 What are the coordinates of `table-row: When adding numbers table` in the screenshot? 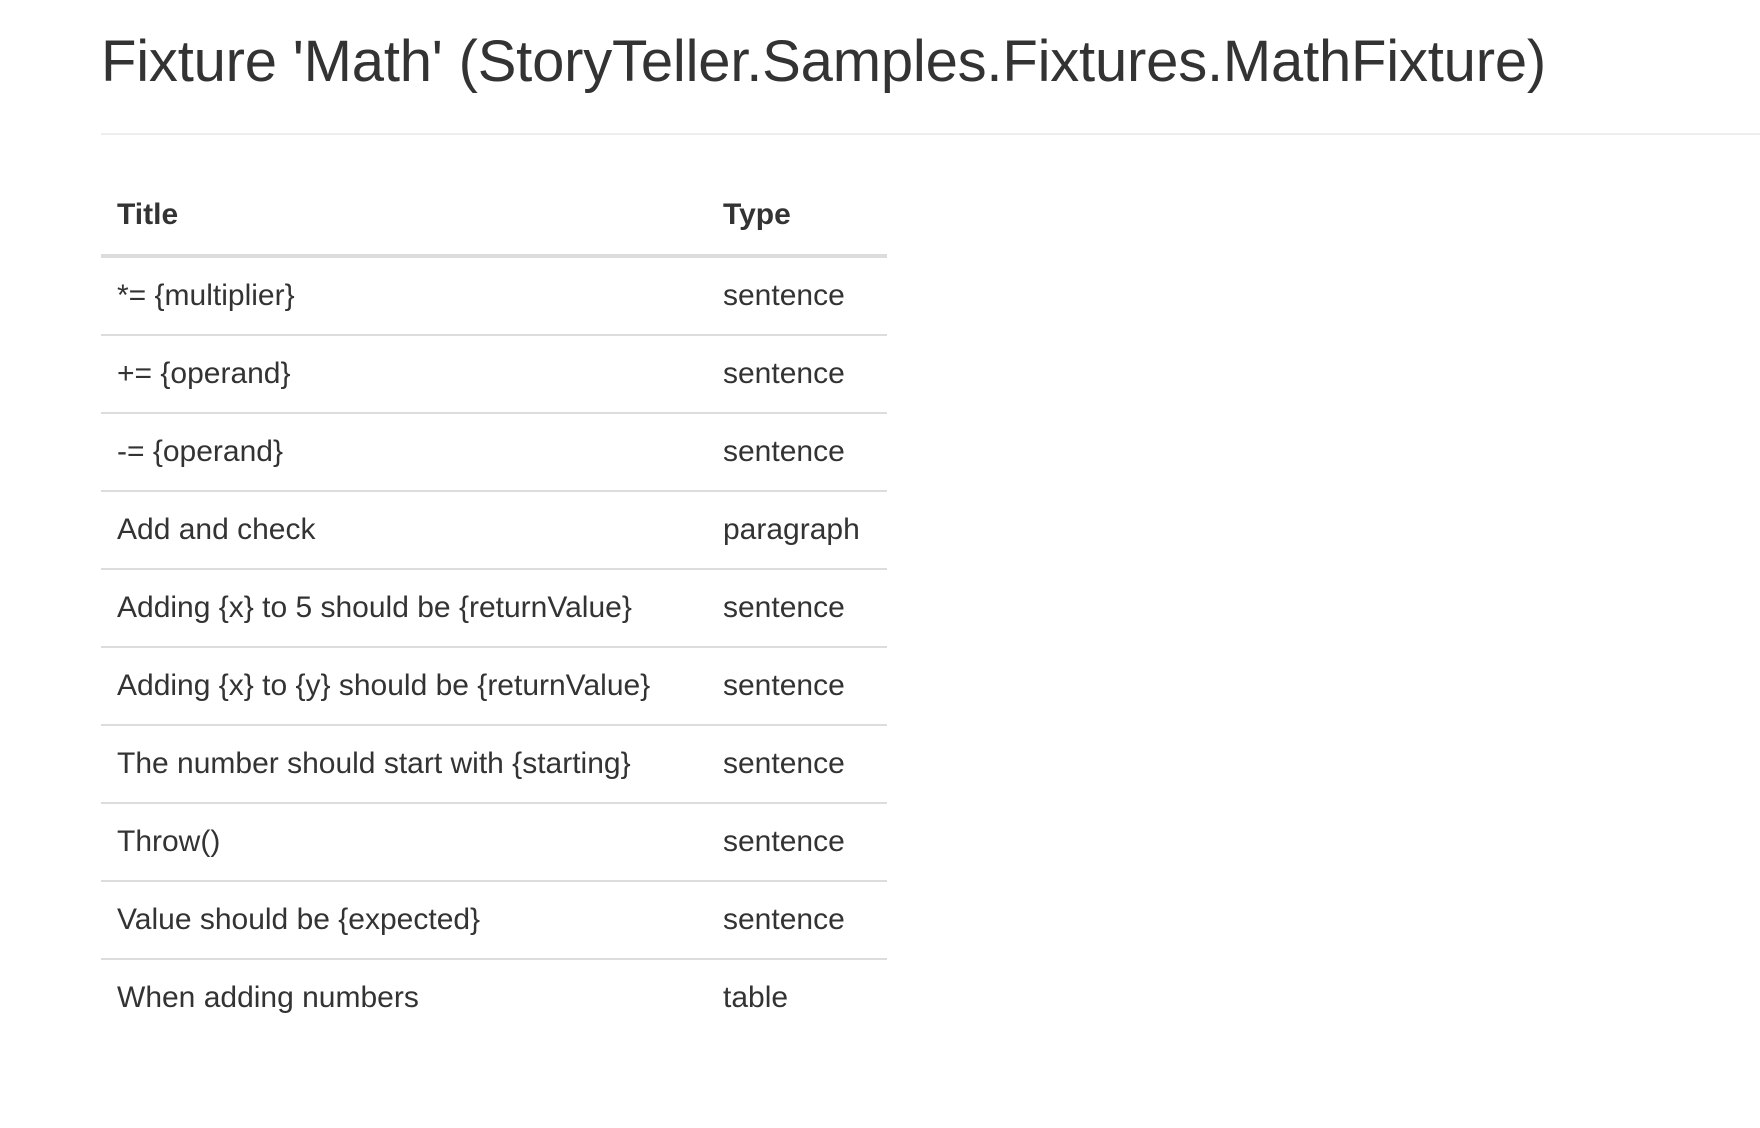 It's located at (494, 997).